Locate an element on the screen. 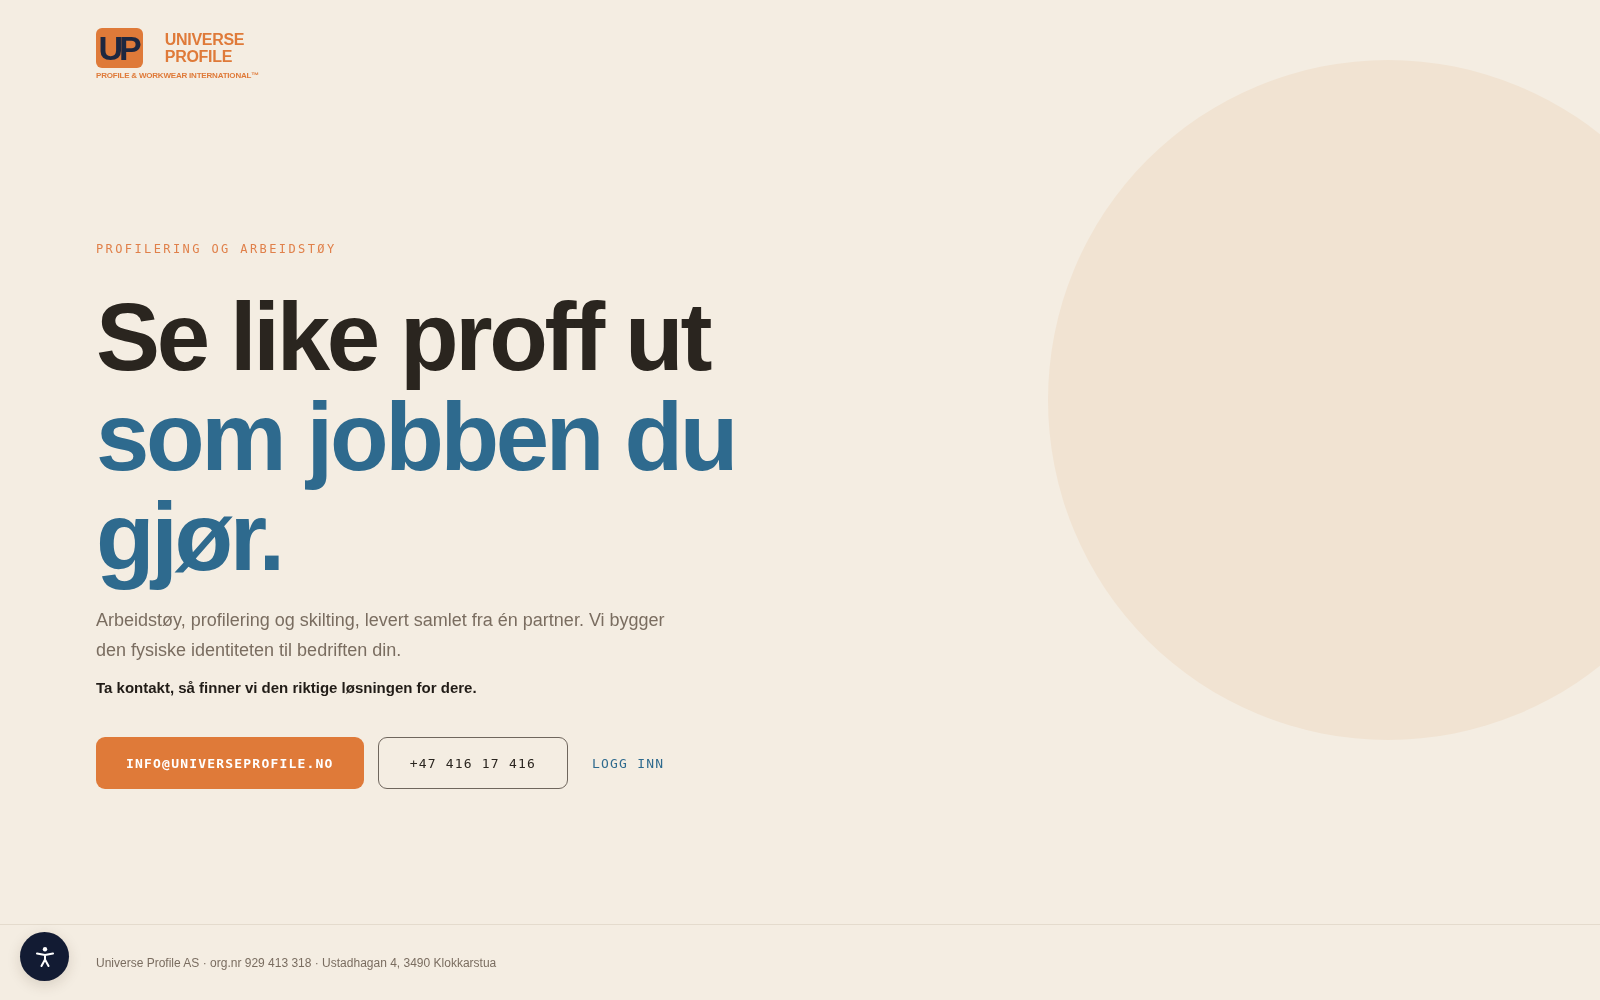  phone-button: +47 416 17 416 is located at coordinates (472, 763).